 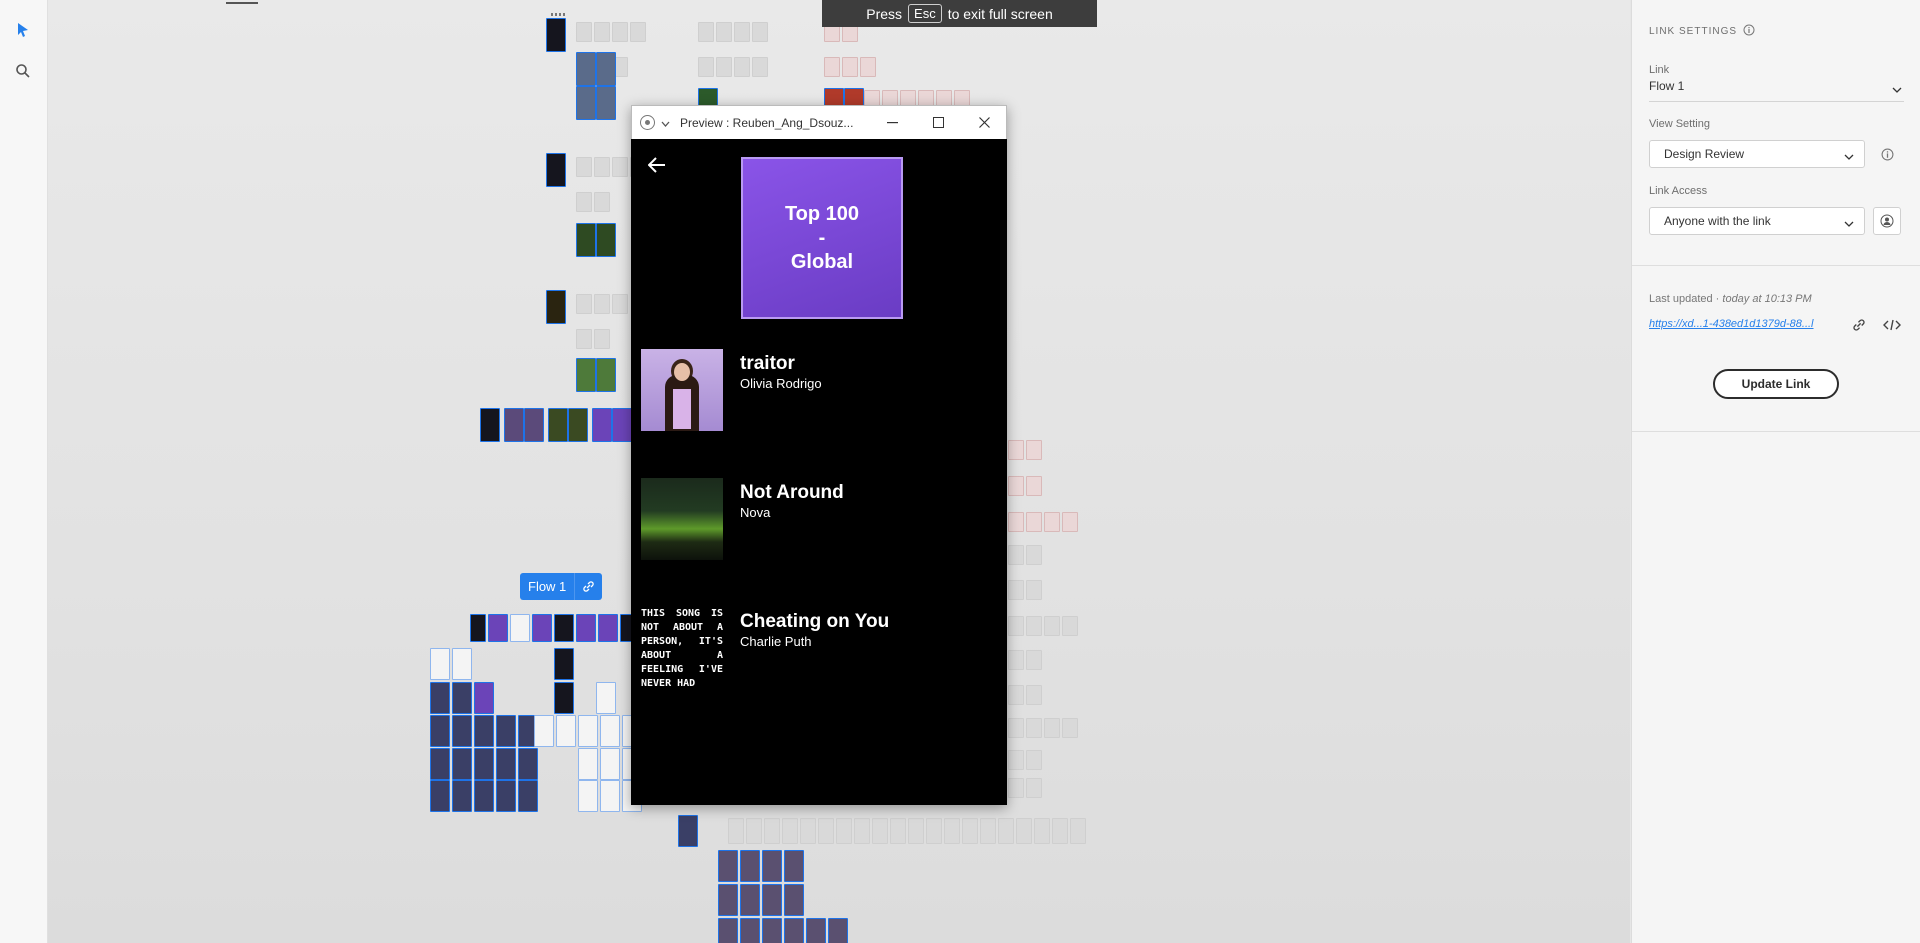 What do you see at coordinates (767, 363) in the screenshot?
I see `song-title: traitor` at bounding box center [767, 363].